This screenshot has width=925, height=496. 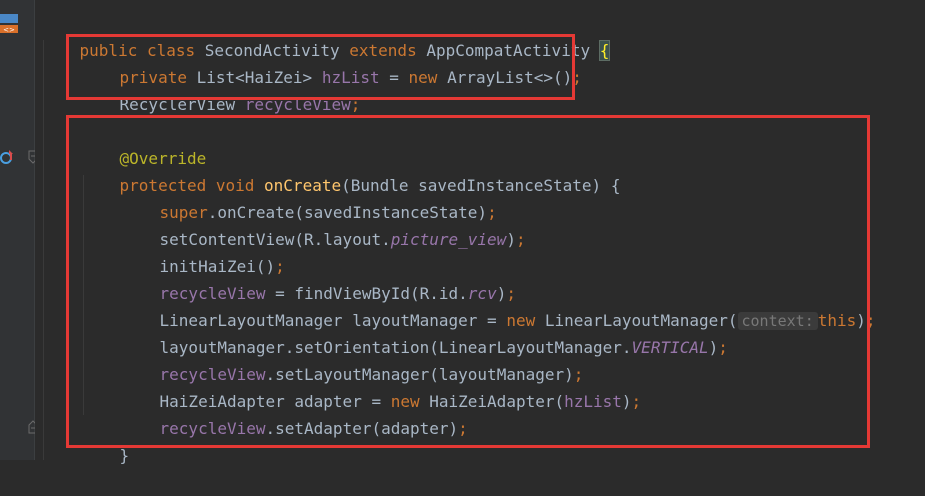 What do you see at coordinates (124, 455) in the screenshot?
I see `brace: }` at bounding box center [124, 455].